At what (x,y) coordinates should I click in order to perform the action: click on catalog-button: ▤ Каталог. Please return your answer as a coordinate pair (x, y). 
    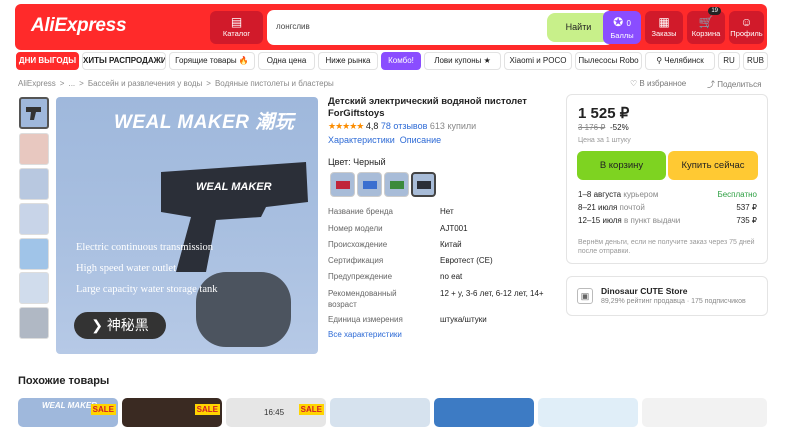
    Looking at the image, I should click on (236, 27).